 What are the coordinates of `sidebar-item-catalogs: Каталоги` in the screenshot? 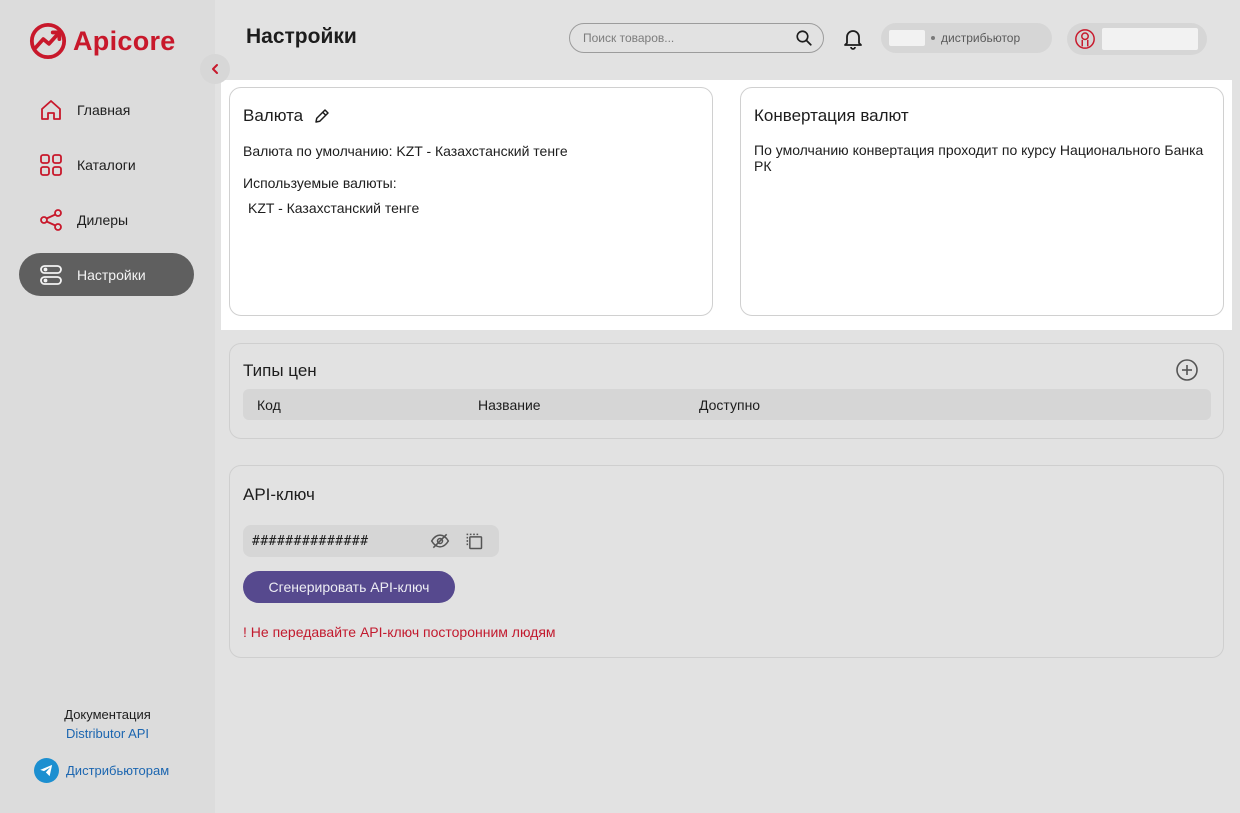 It's located at (106, 164).